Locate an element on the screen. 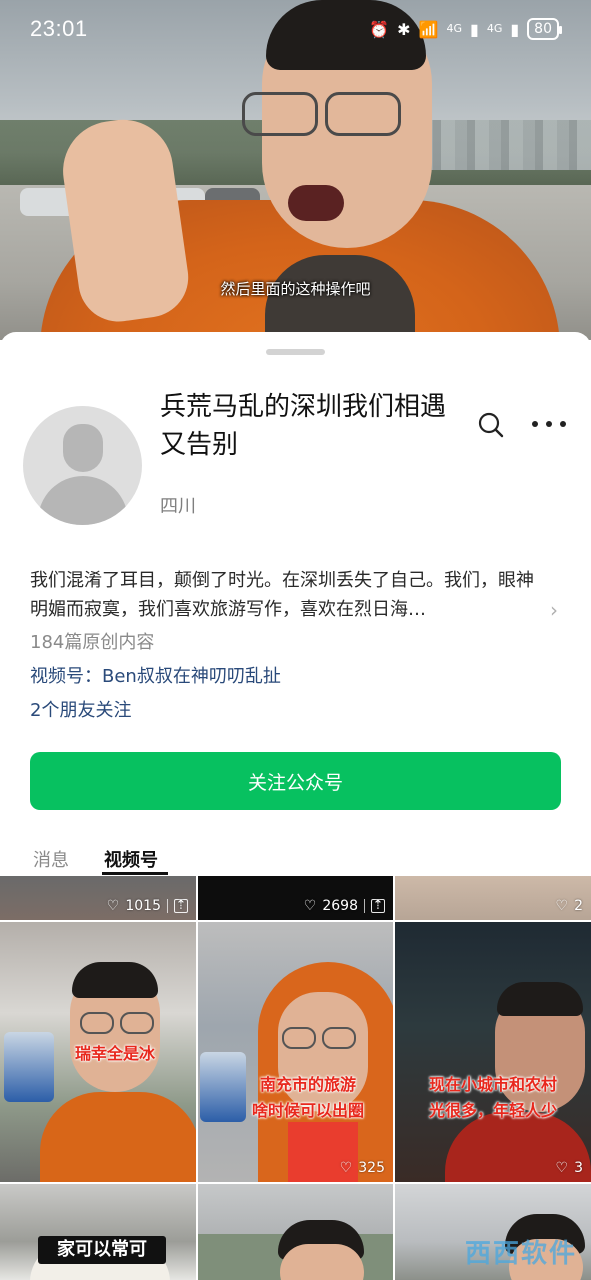 The image size is (591, 1280). follow-account-button: 关注公众号 is located at coordinates (295, 781).